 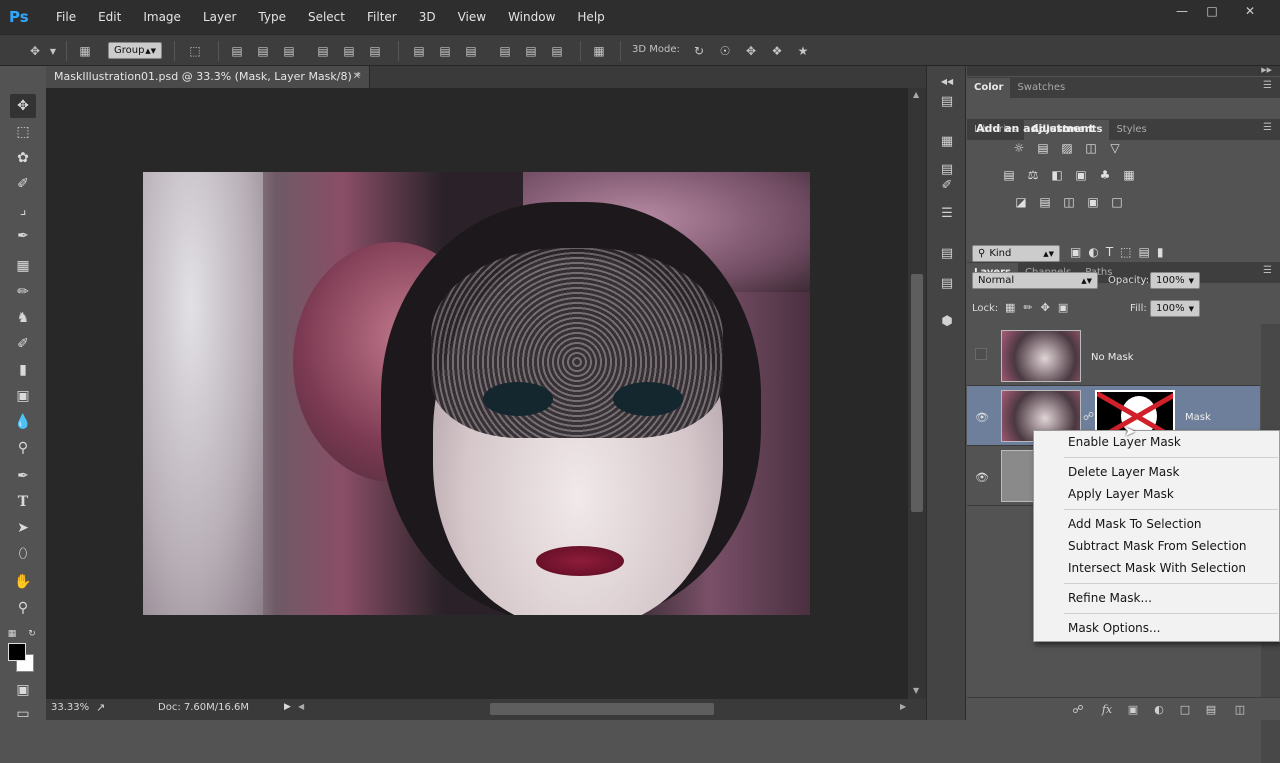 What do you see at coordinates (326, 17) in the screenshot?
I see `menu-select: Select` at bounding box center [326, 17].